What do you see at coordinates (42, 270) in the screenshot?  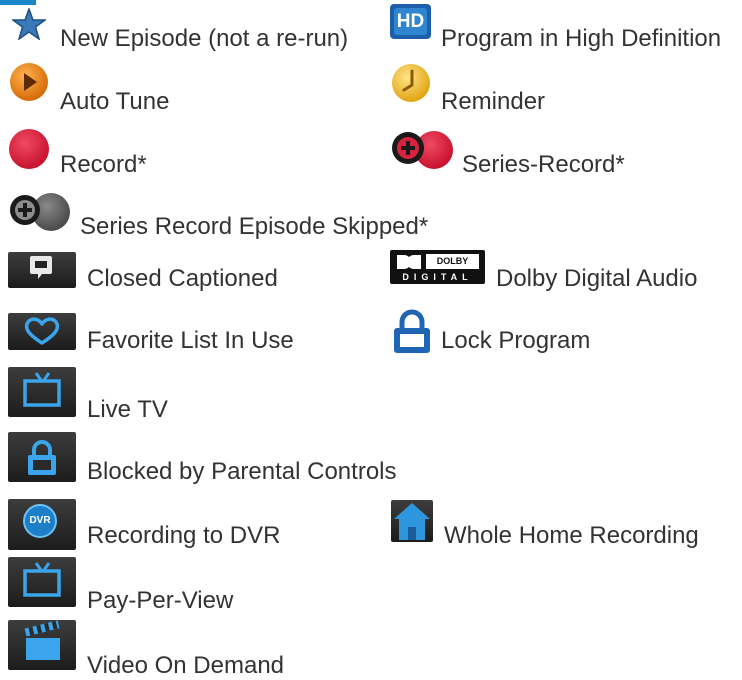 I see `closed-caption-icon` at bounding box center [42, 270].